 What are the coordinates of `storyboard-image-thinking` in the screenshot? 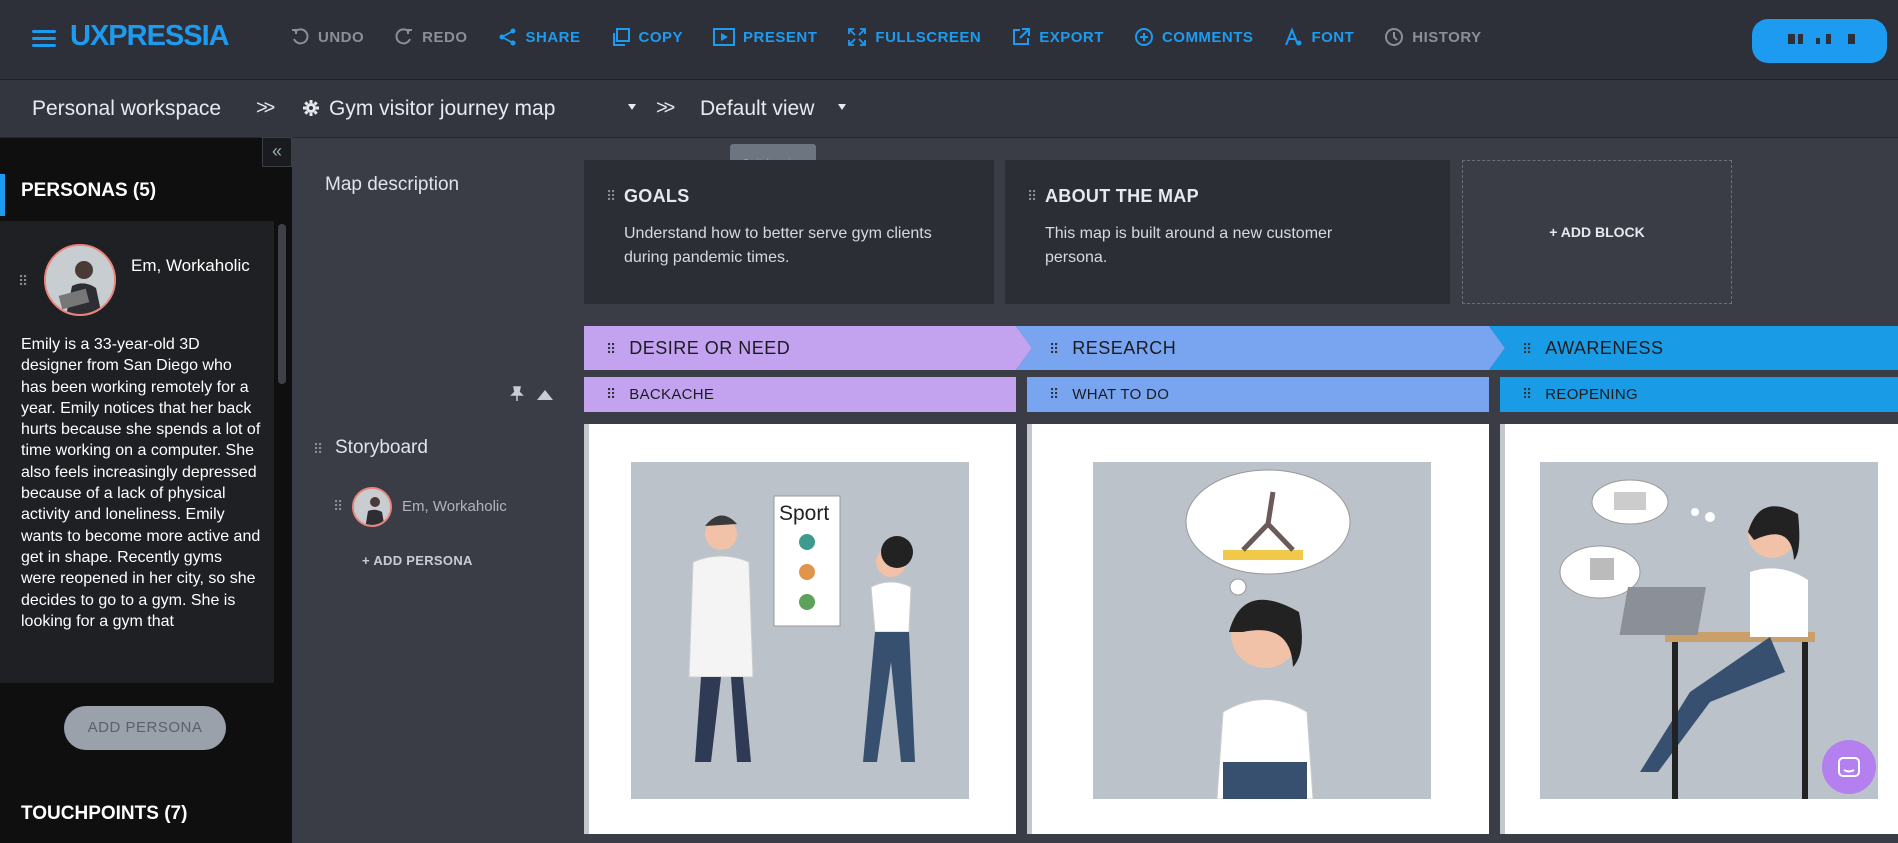 It's located at (1262, 630).